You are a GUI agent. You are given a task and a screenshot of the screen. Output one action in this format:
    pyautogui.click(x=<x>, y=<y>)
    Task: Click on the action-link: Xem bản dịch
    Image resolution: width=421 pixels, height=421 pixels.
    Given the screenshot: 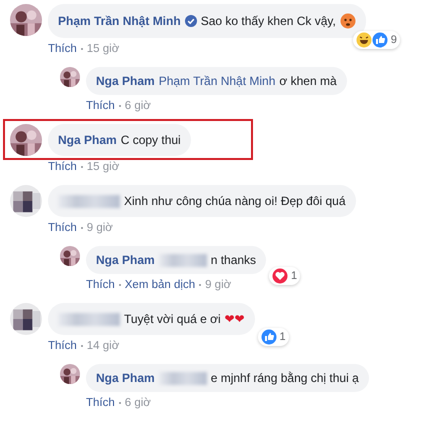 What is the action you would take?
    pyautogui.click(x=160, y=285)
    